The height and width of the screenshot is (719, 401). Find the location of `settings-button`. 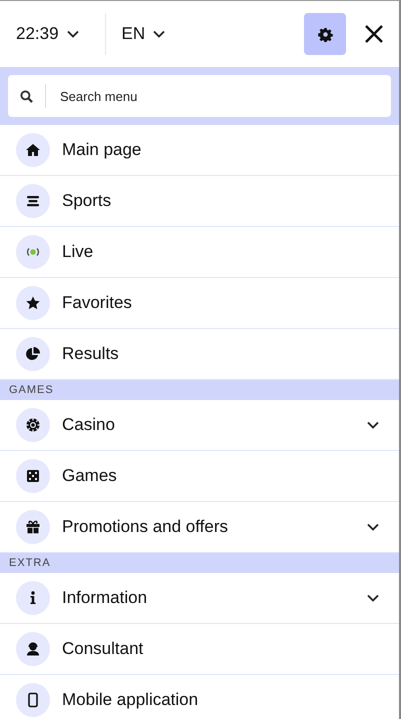

settings-button is located at coordinates (325, 34).